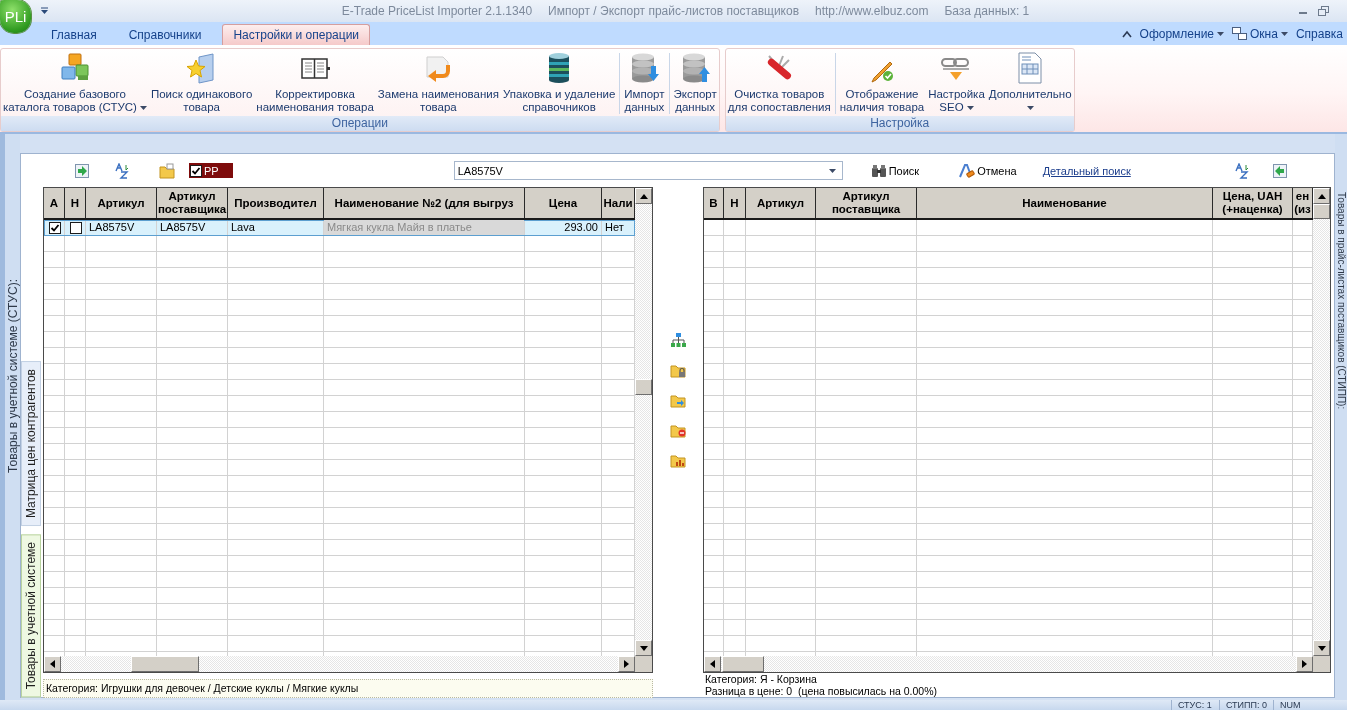 The width and height of the screenshot is (1347, 710). Describe the element at coordinates (895, 170) in the screenshot. I see `toolbar-button: Поиск` at that location.